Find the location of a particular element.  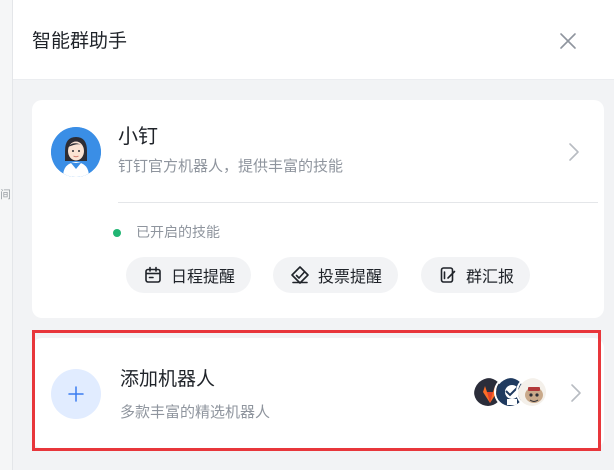

bot-name: 小钉 is located at coordinates (138, 136).